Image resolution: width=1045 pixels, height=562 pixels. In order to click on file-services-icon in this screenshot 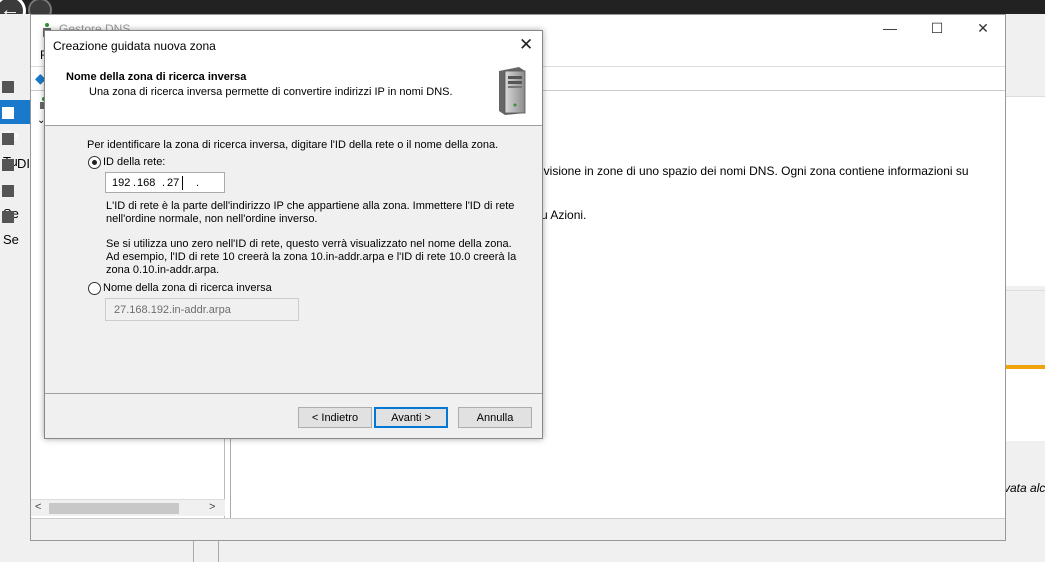, I will do `click(8, 190)`.